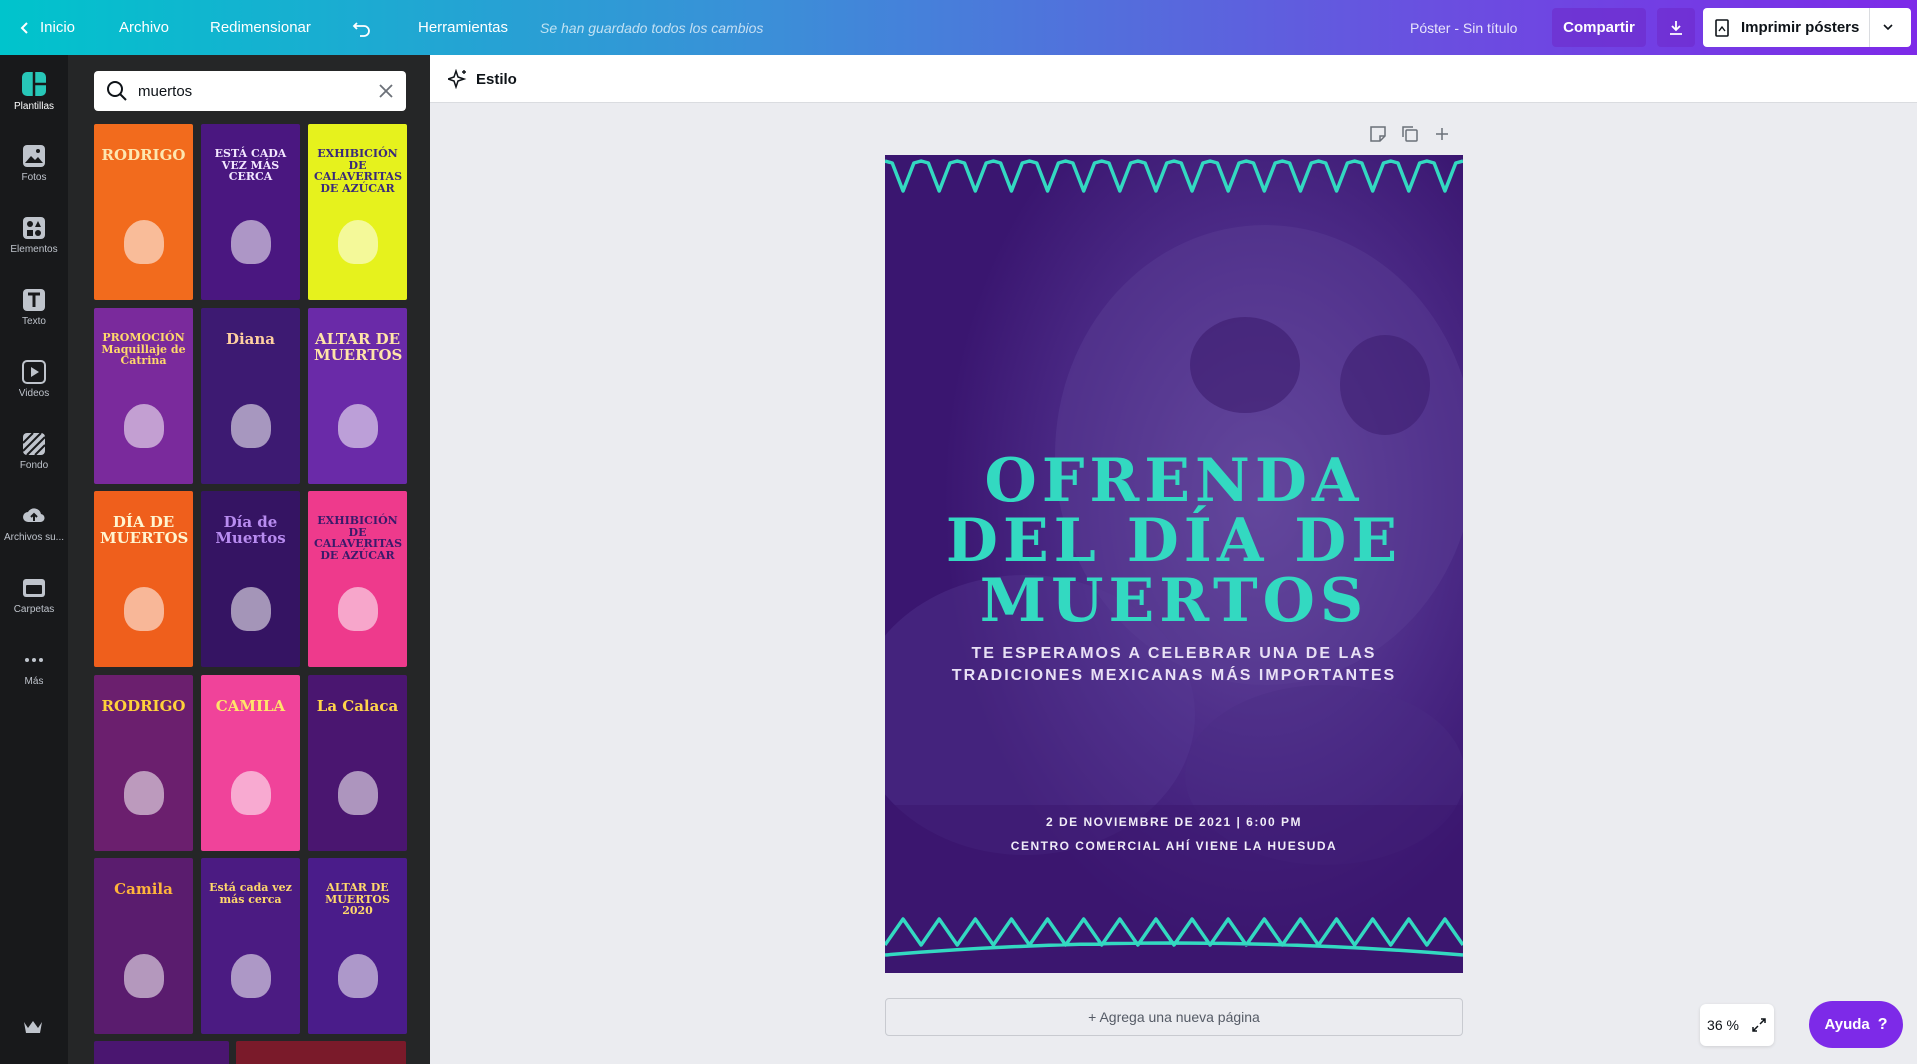 This screenshot has height=1064, width=1917. What do you see at coordinates (1410, 134) in the screenshot?
I see `duplicate-icon` at bounding box center [1410, 134].